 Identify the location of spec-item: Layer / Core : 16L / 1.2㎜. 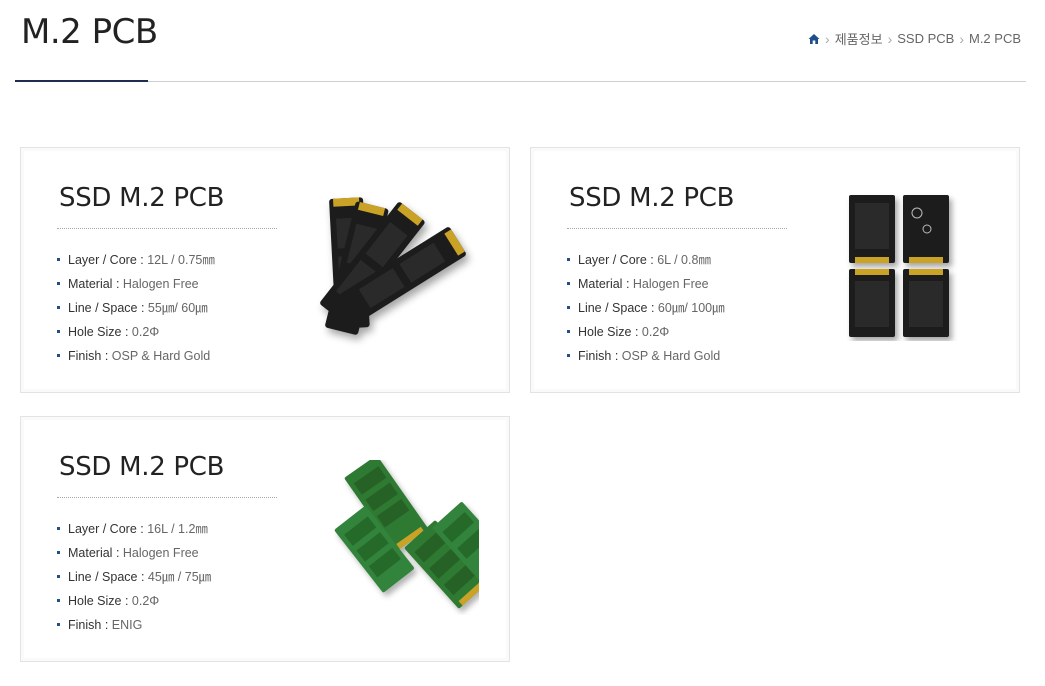
(134, 529).